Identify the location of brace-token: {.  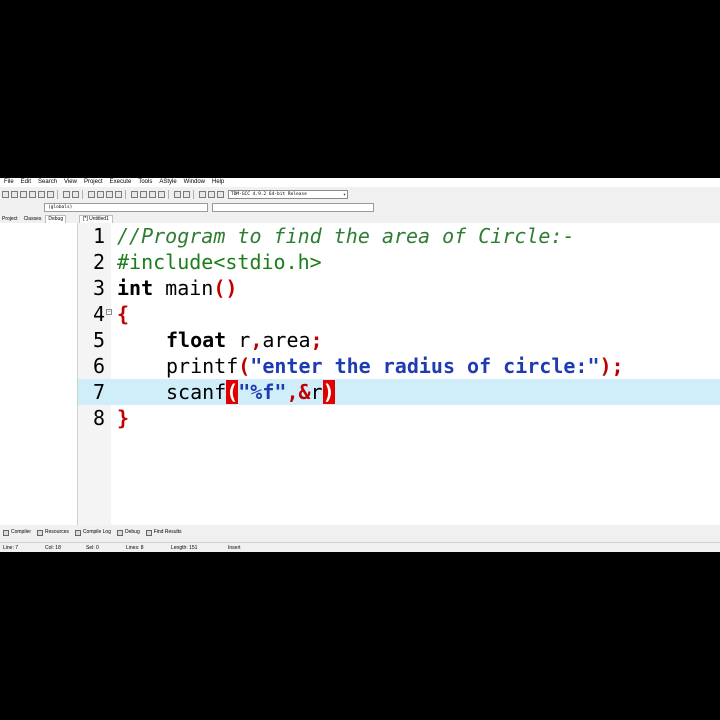
(123, 314).